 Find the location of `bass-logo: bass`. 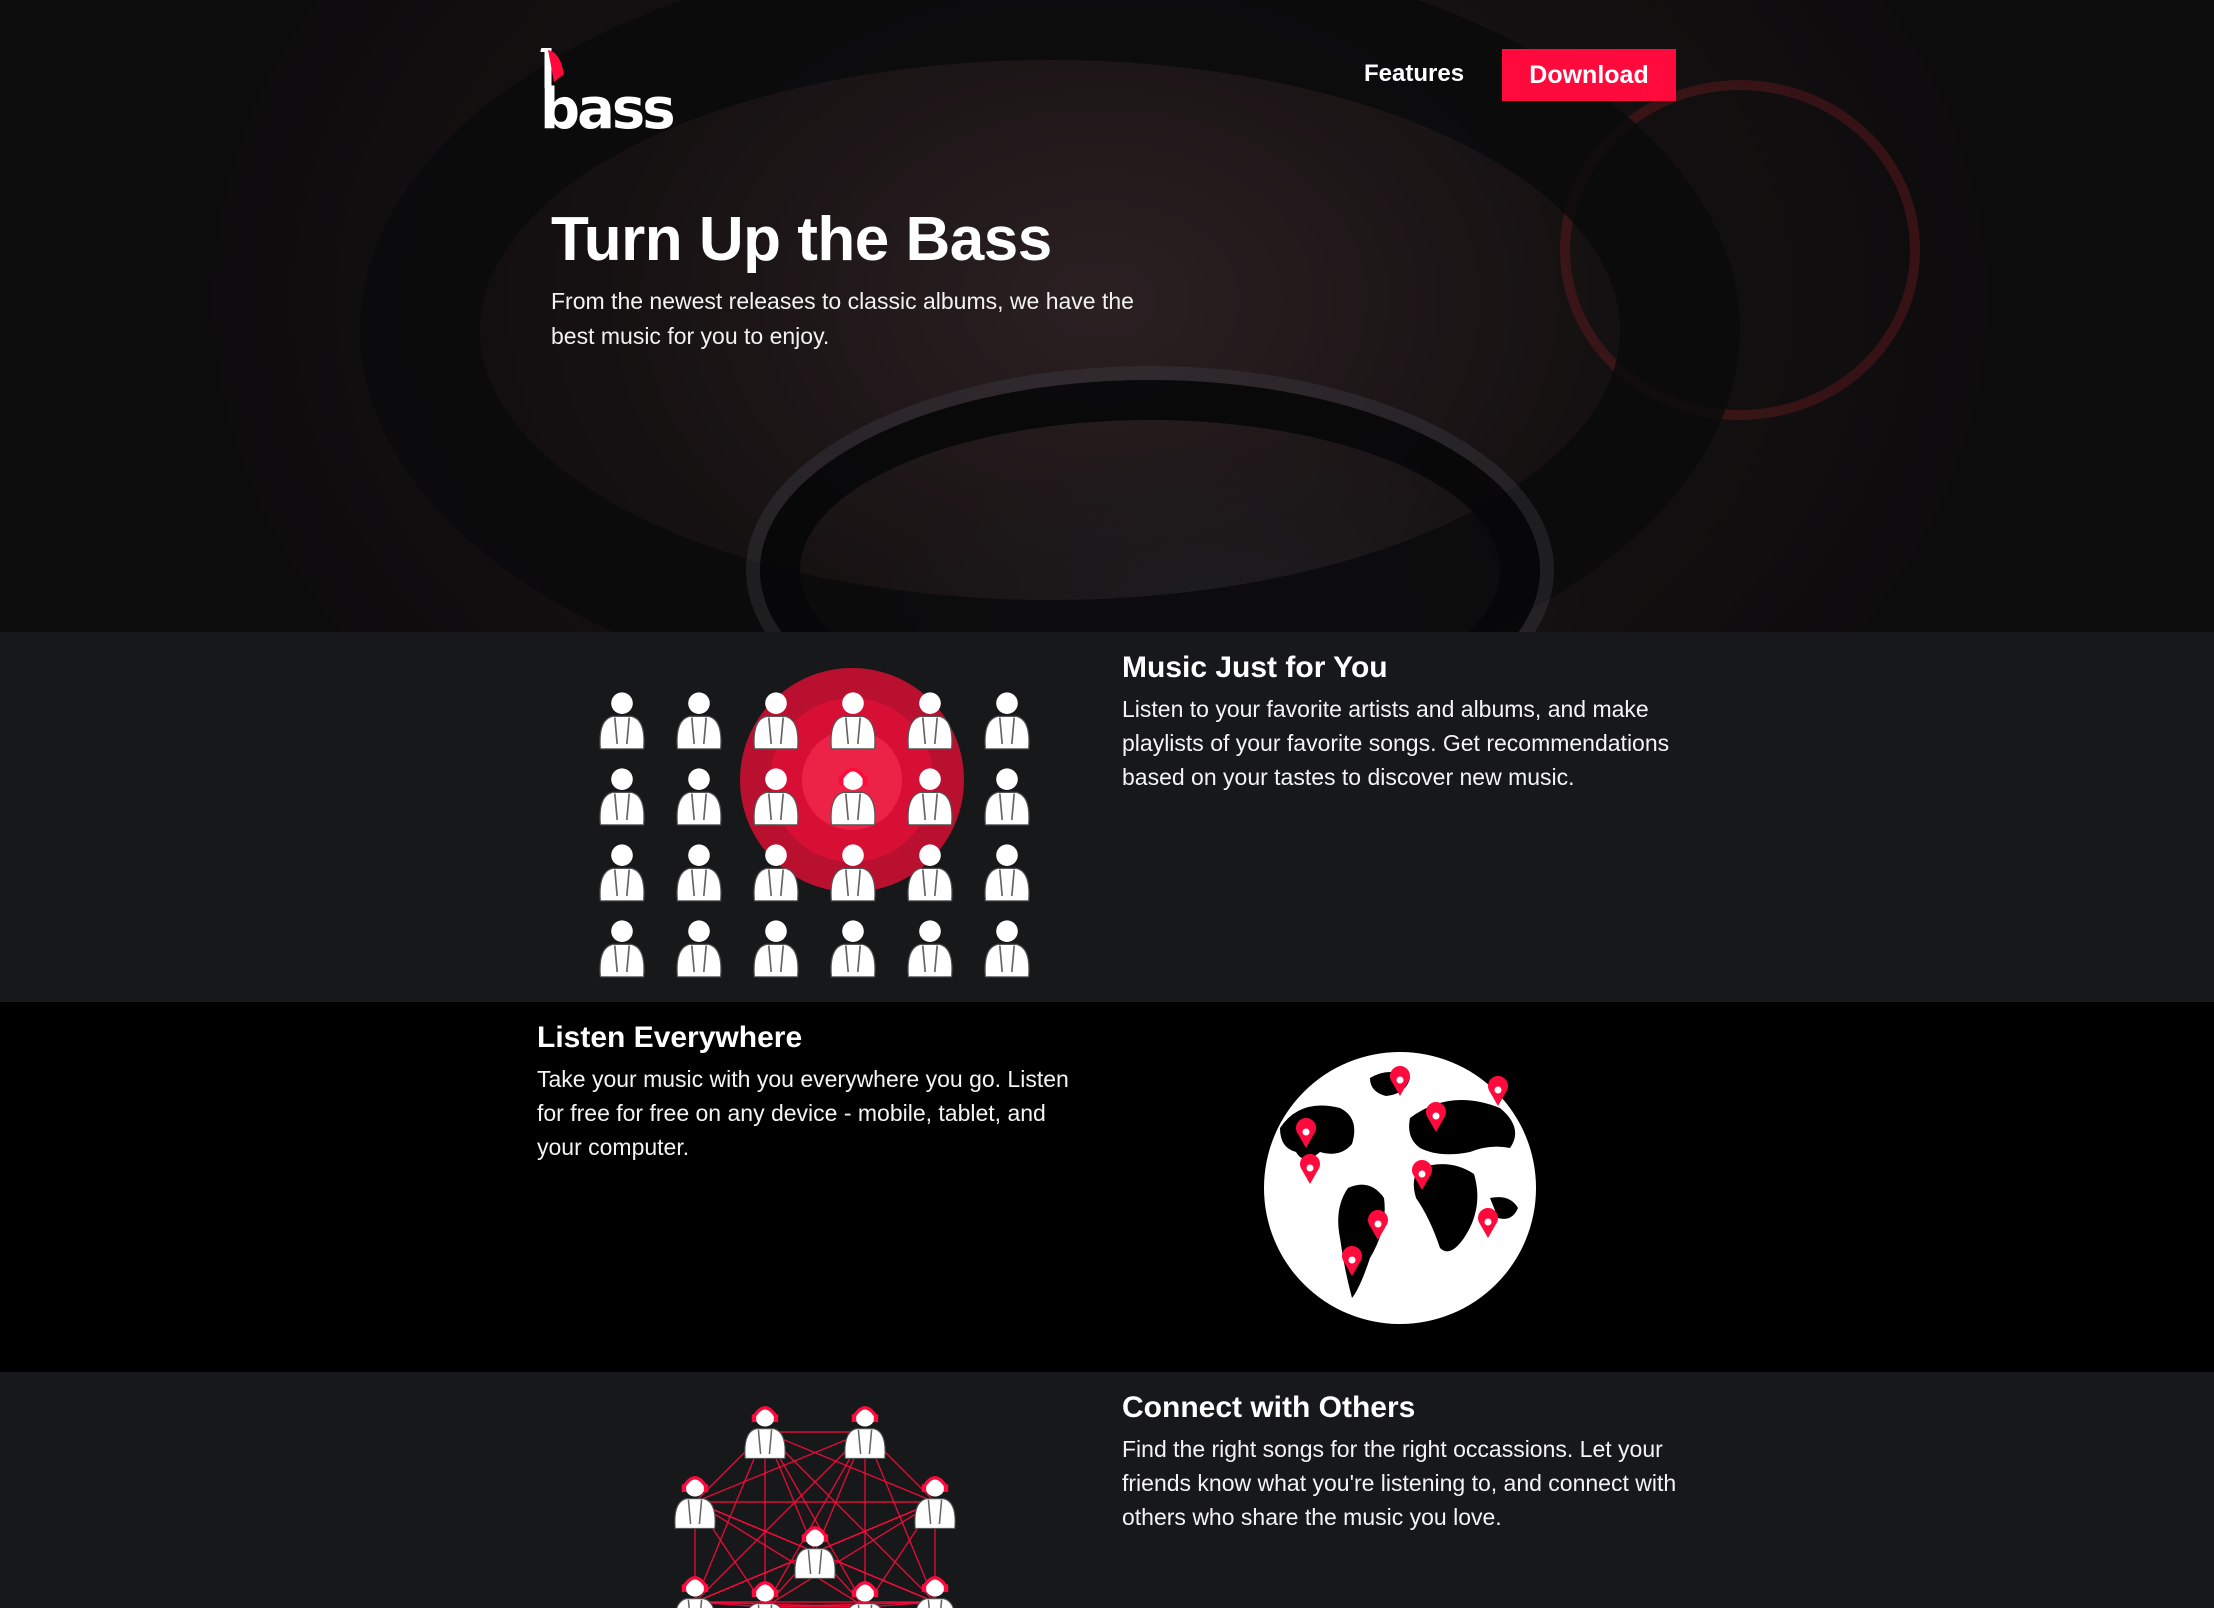

bass-logo: bass is located at coordinates (606, 93).